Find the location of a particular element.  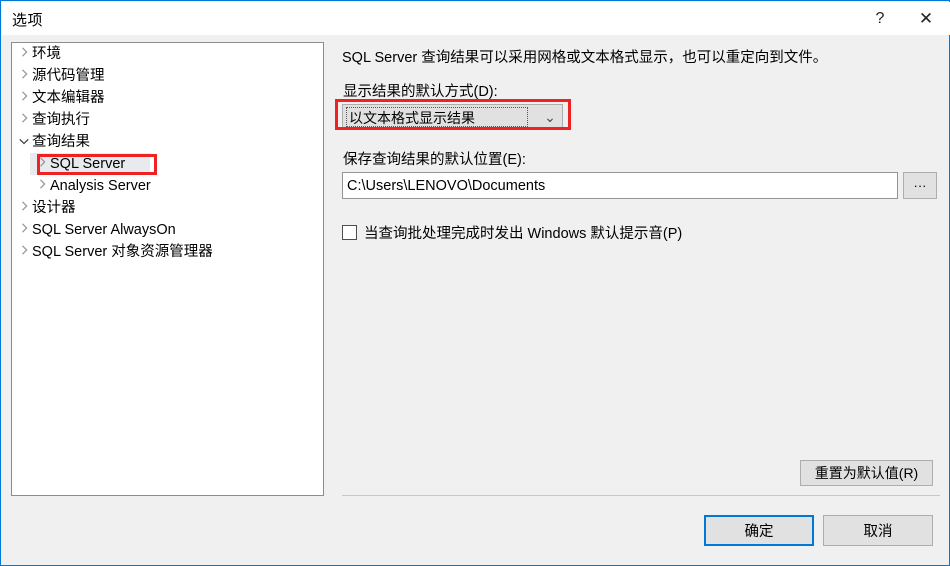

display-mode-value: 以文本格式显示结果 is located at coordinates (437, 117).